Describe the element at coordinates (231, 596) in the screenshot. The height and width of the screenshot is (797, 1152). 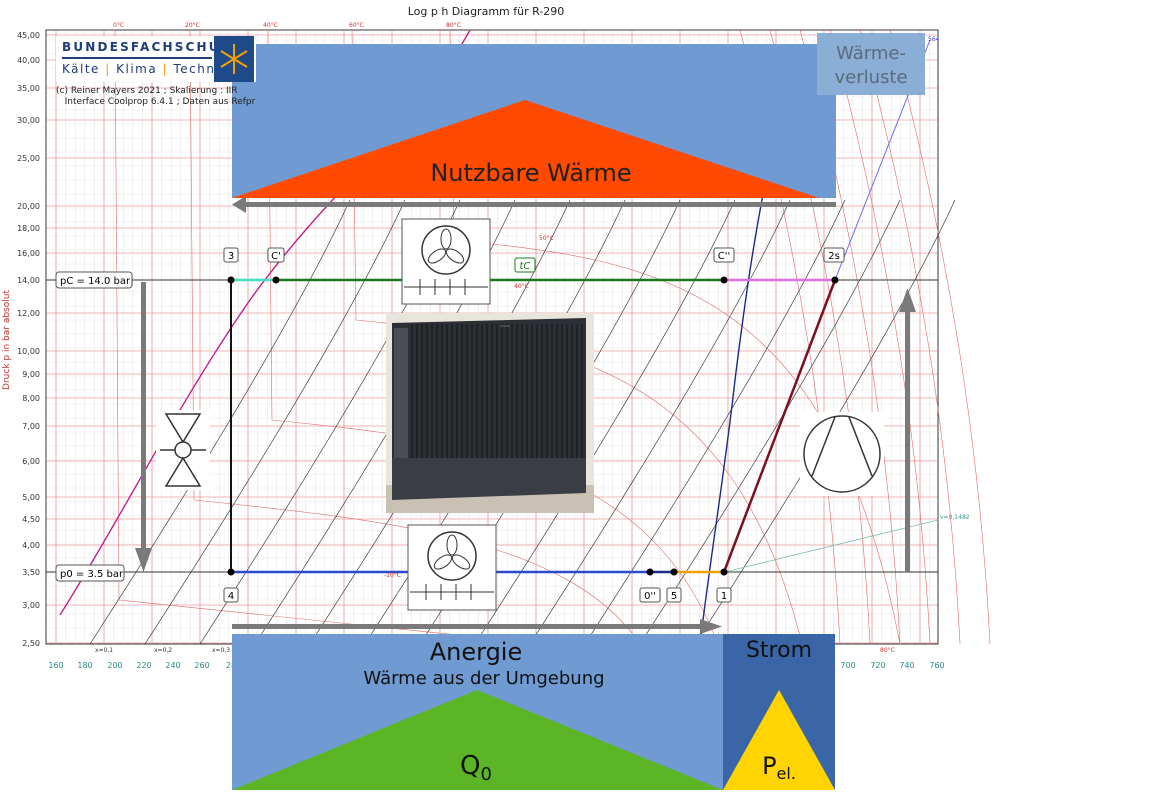
I see `point-4-label: 4` at that location.